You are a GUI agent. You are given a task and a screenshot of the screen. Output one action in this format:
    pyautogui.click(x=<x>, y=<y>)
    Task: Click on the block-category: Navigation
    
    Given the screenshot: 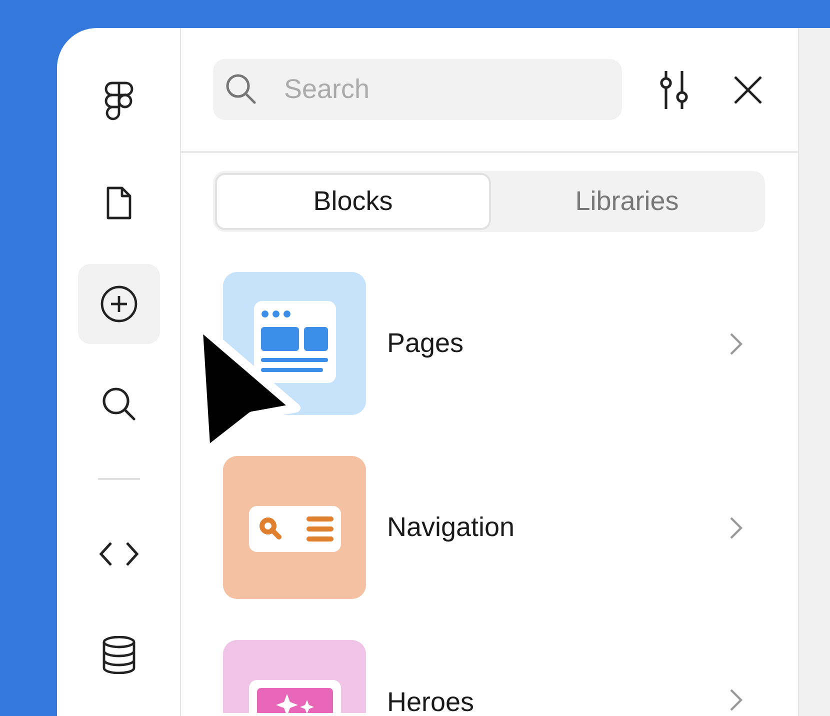 What is the action you would take?
    pyautogui.click(x=483, y=527)
    